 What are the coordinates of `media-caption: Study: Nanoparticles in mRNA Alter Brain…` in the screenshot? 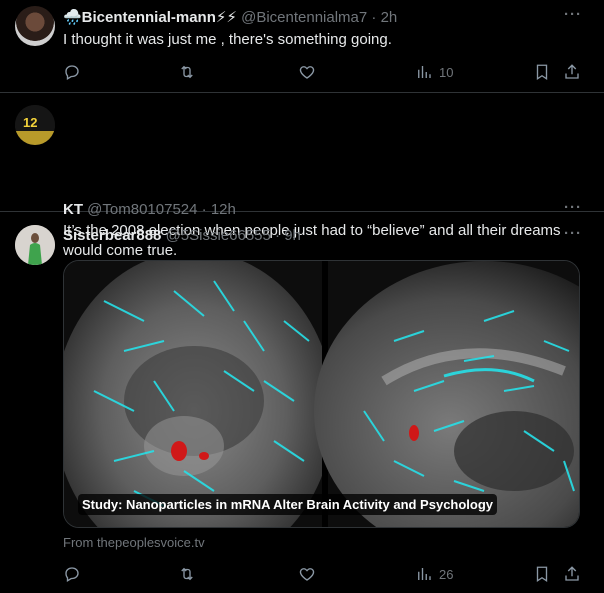 It's located at (288, 504).